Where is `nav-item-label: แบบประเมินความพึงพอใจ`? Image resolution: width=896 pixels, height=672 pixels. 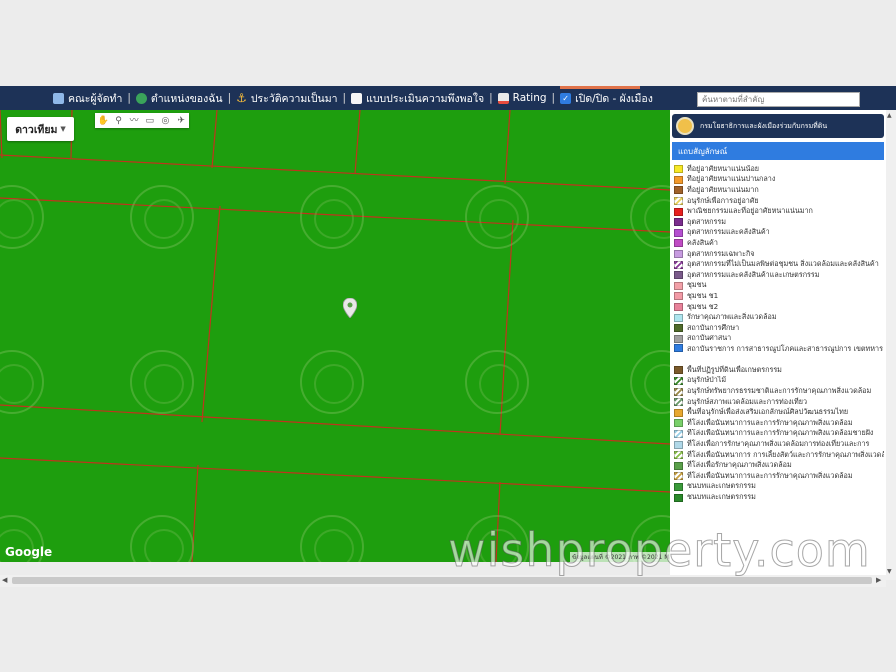
nav-item-label: แบบประเมินความพึงพอใจ is located at coordinates (425, 98).